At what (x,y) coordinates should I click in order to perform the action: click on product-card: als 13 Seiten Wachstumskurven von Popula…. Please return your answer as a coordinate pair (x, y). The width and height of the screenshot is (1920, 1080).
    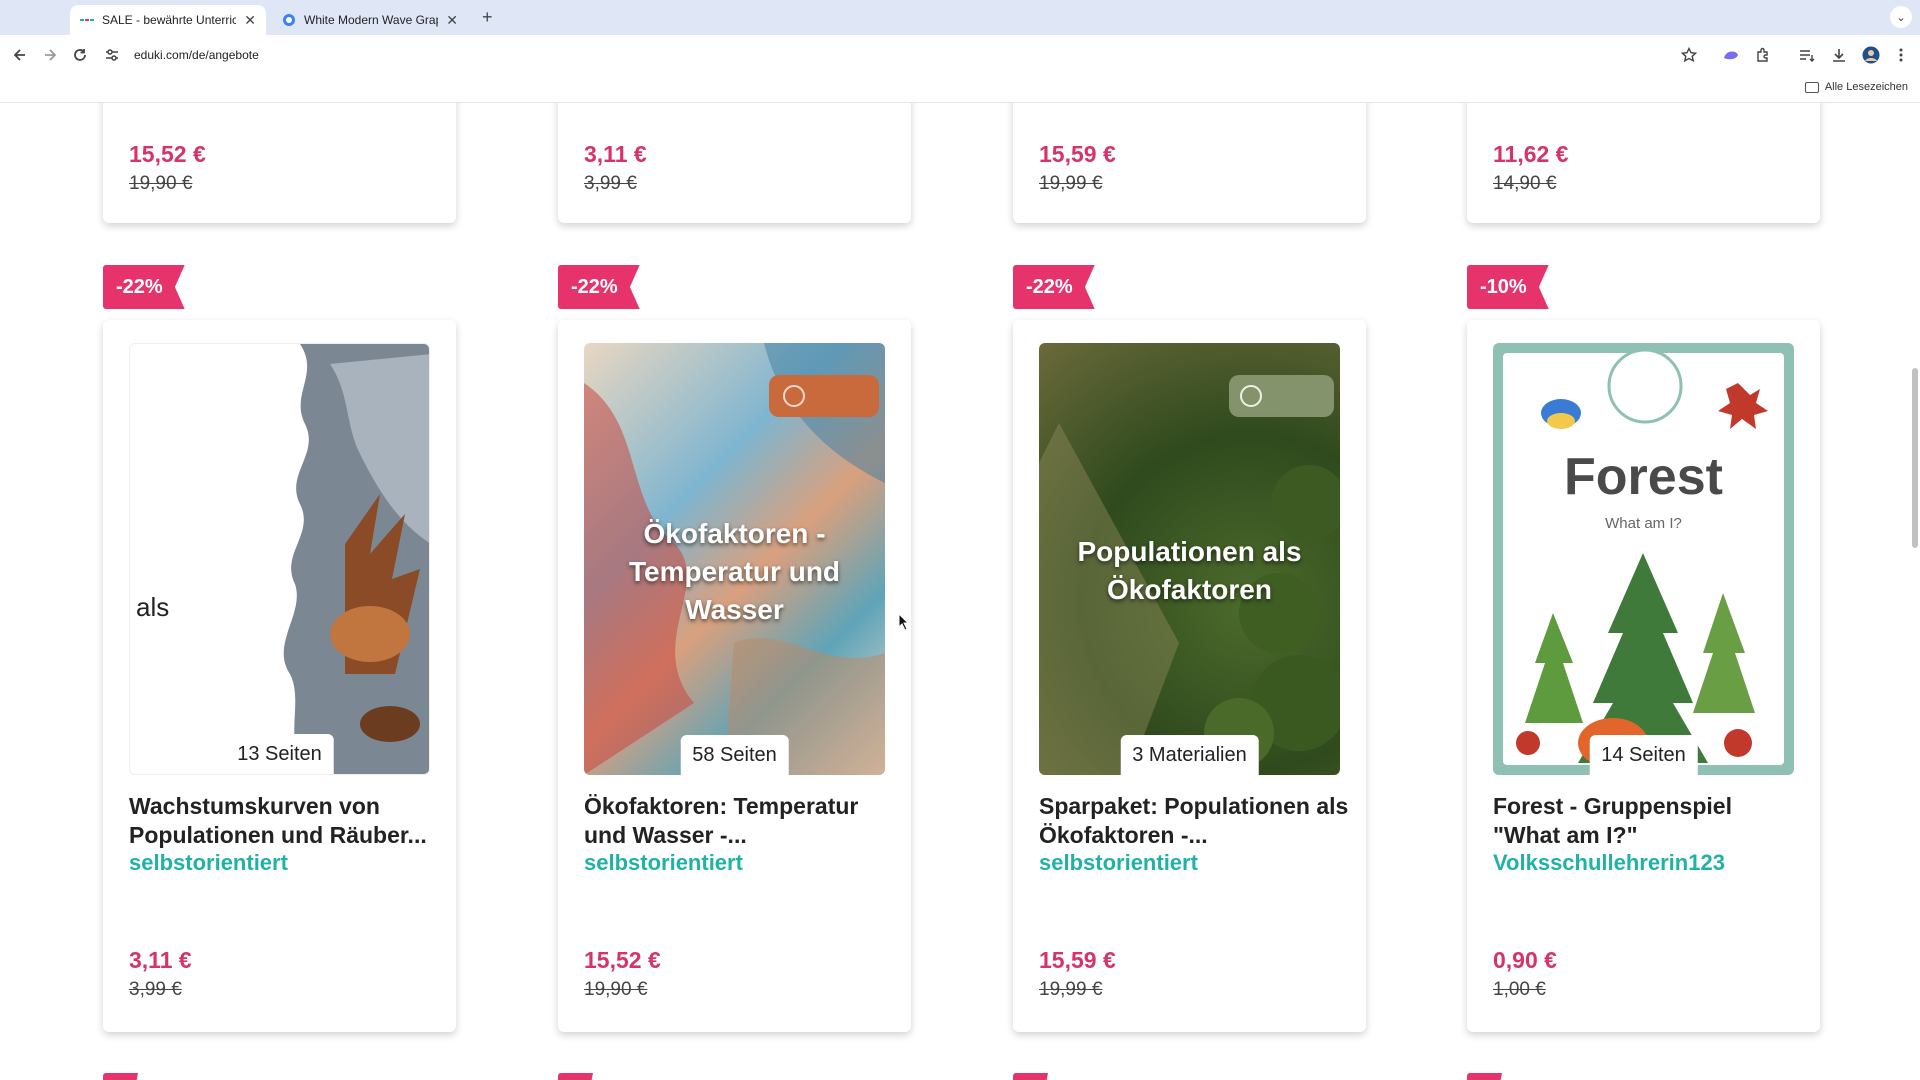
    Looking at the image, I should click on (279, 676).